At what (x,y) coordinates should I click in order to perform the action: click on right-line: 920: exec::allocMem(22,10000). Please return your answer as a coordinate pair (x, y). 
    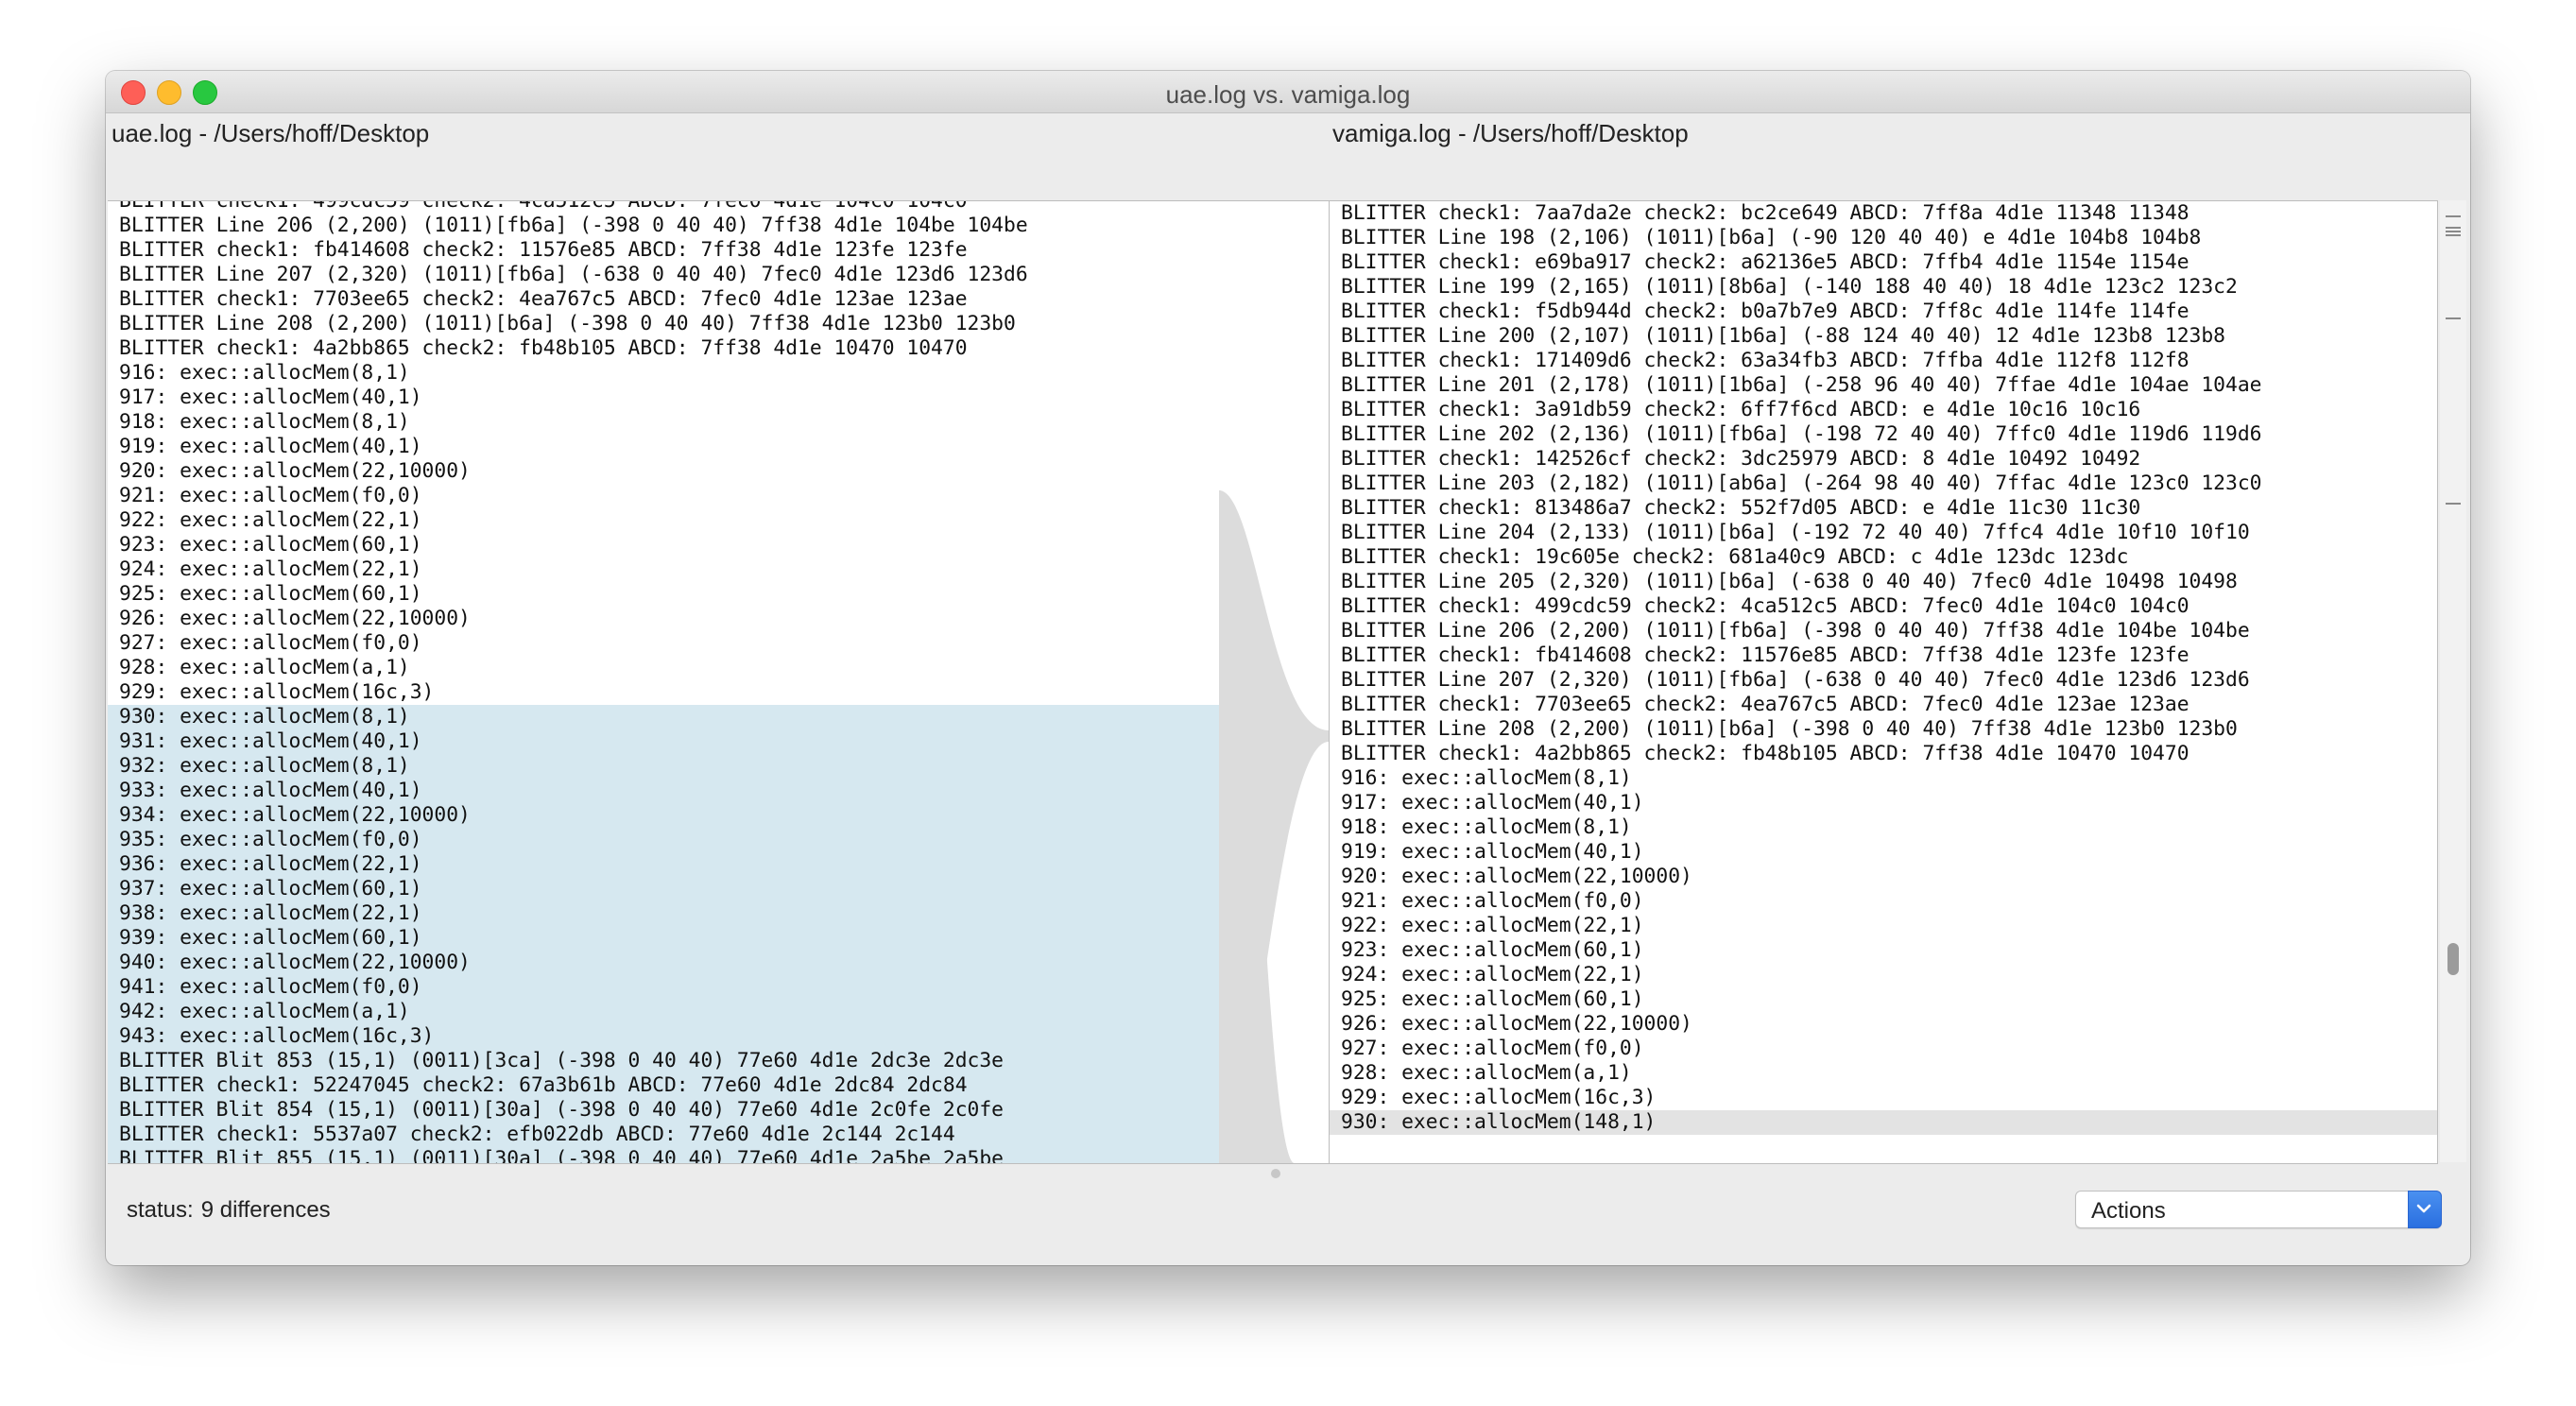
    Looking at the image, I should click on (1883, 877).